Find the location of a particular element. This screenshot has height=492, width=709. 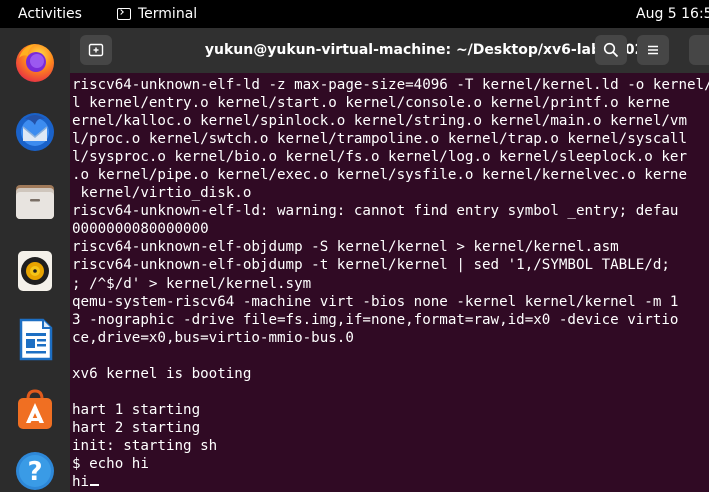

dock-item-firefox is located at coordinates (35, 62).